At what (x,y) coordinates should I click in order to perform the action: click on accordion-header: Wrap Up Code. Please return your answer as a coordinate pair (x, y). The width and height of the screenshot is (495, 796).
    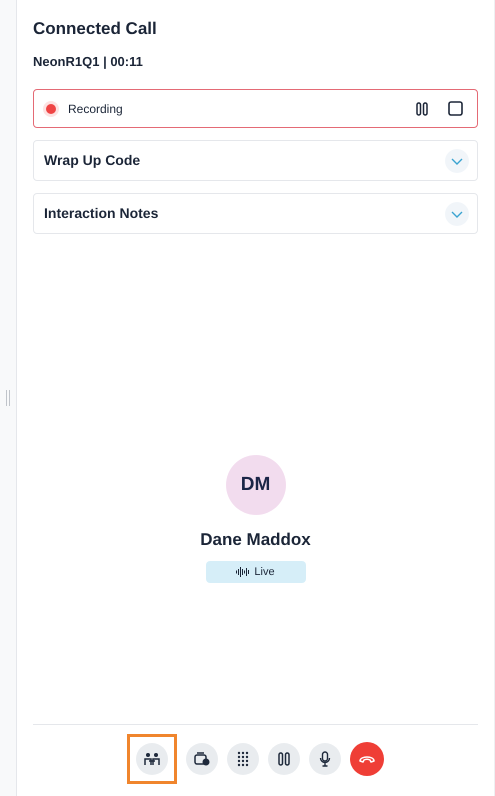
    Looking at the image, I should click on (255, 160).